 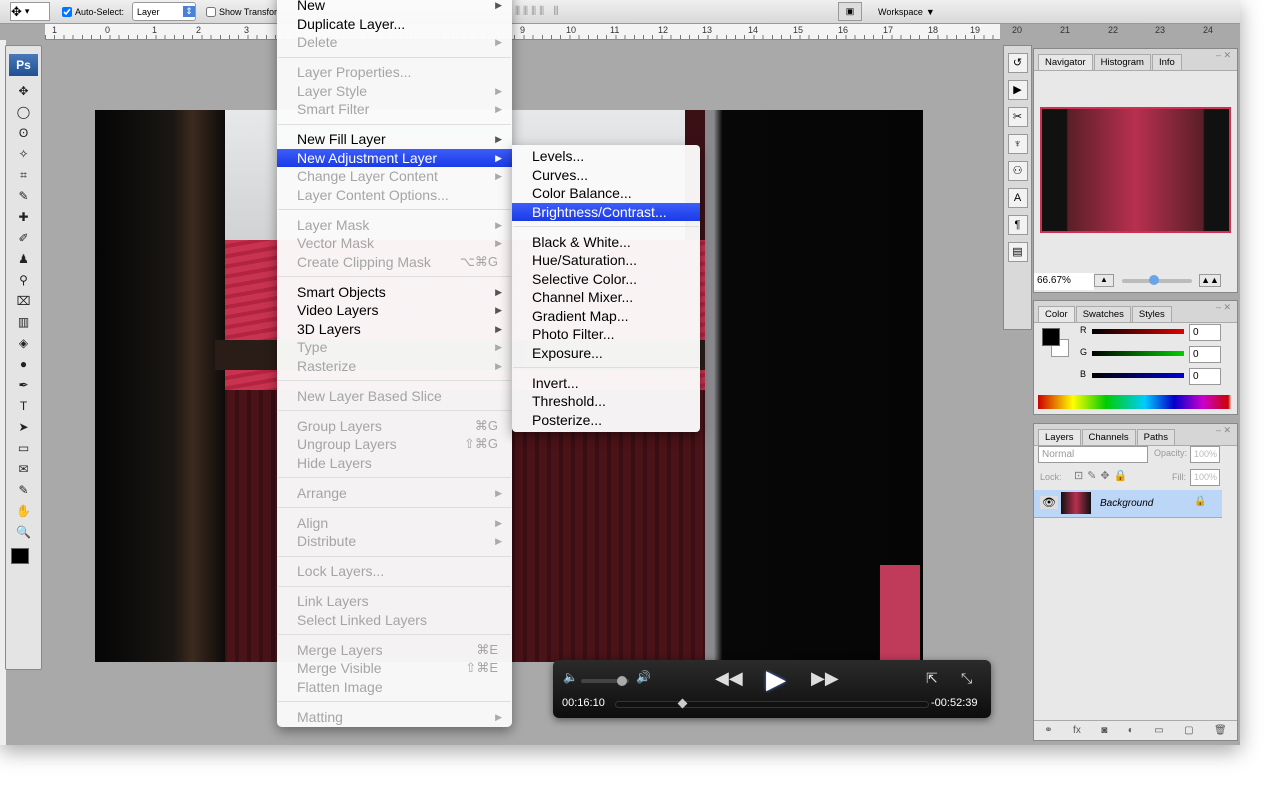 I want to click on zoom-slider, so click(x=1157, y=280).